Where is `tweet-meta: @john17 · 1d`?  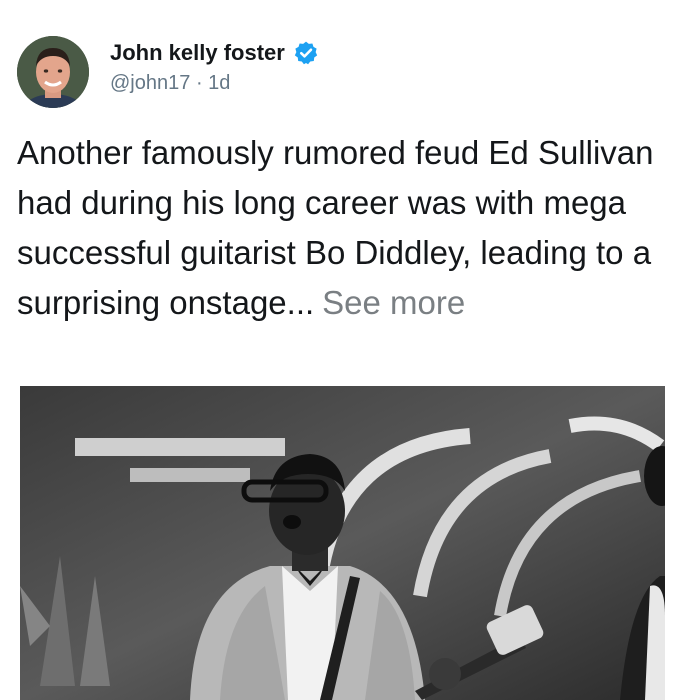 tweet-meta: @john17 · 1d is located at coordinates (214, 83).